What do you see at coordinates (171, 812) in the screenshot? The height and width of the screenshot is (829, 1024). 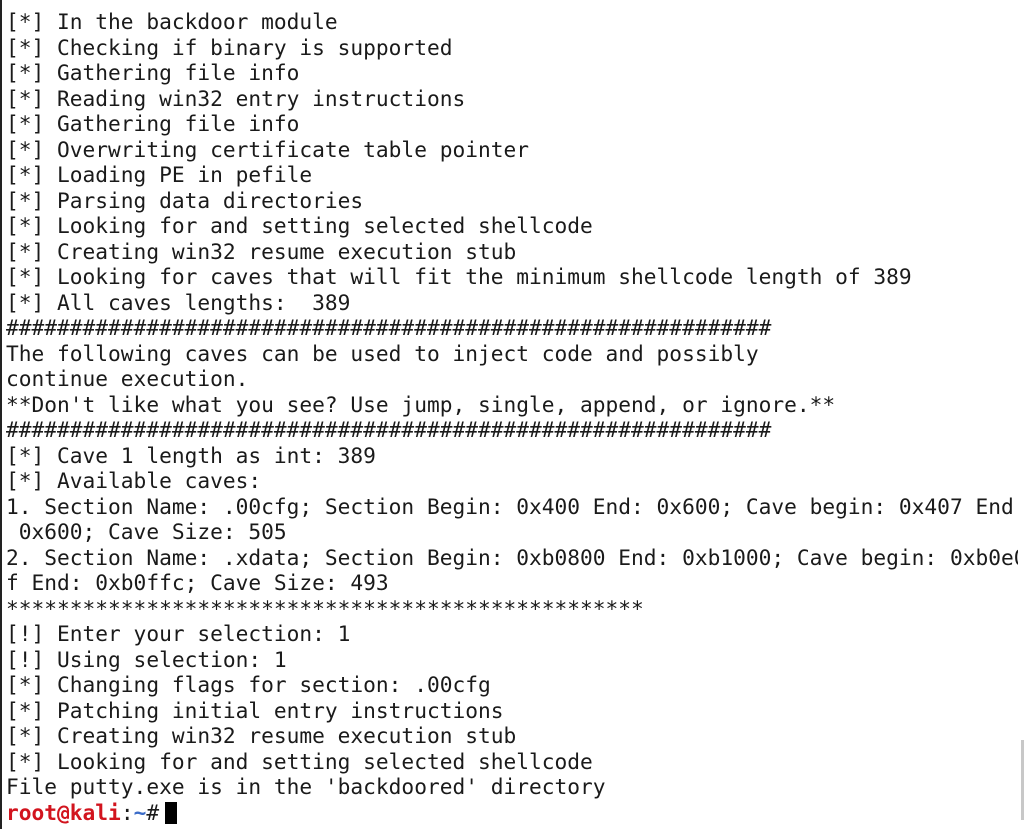 I see `text-cursor` at bounding box center [171, 812].